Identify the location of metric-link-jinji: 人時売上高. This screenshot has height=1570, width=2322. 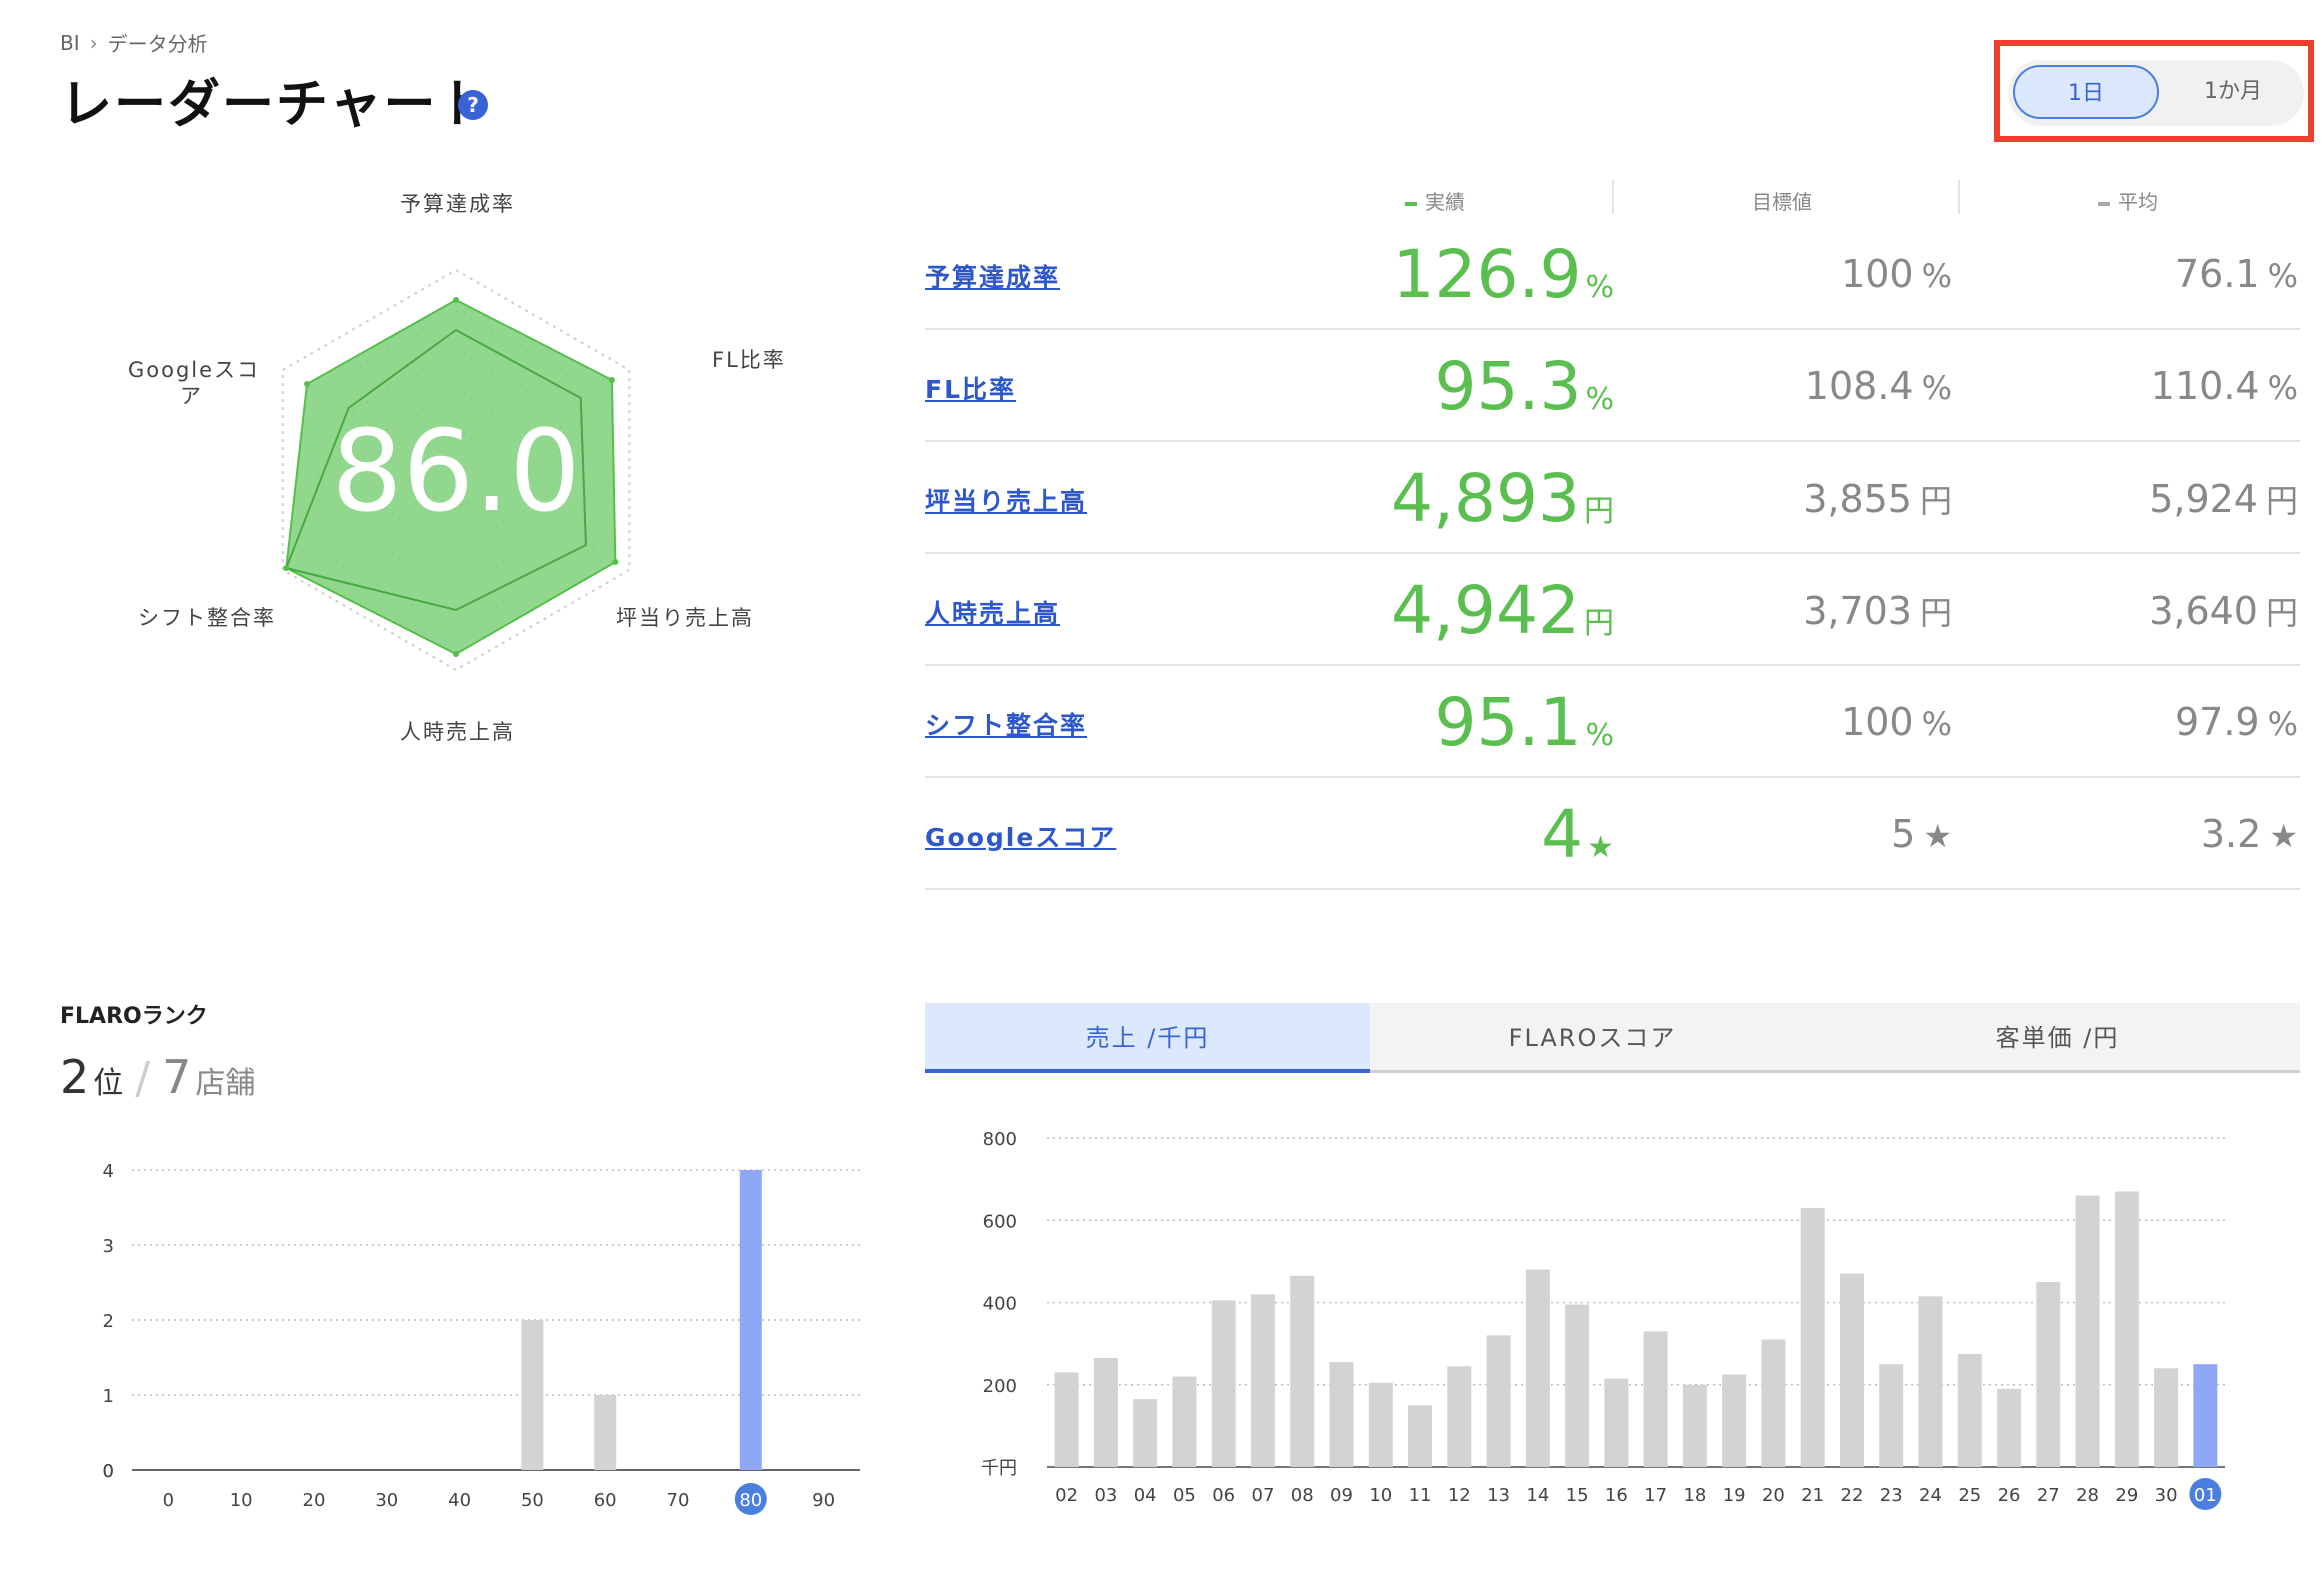
(992, 612).